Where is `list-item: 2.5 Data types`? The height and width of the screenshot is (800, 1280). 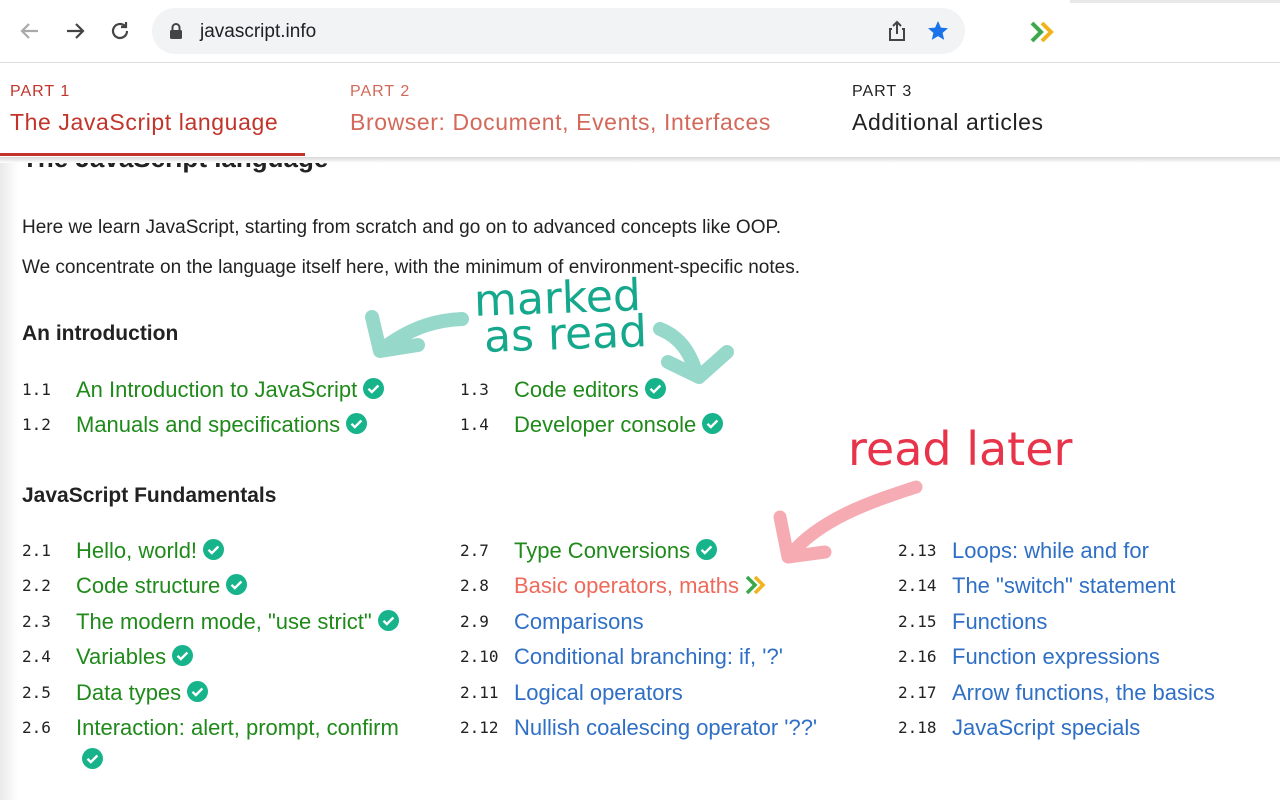
list-item: 2.5 Data types is located at coordinates (115, 693).